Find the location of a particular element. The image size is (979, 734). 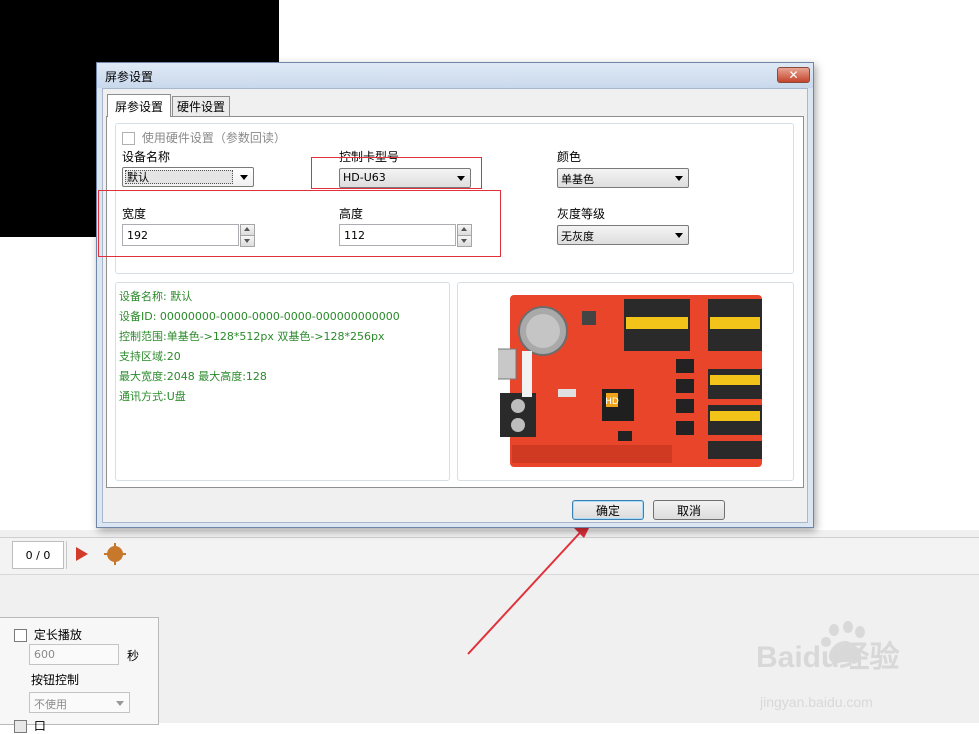

board-chip-label: HD is located at coordinates (612, 402).